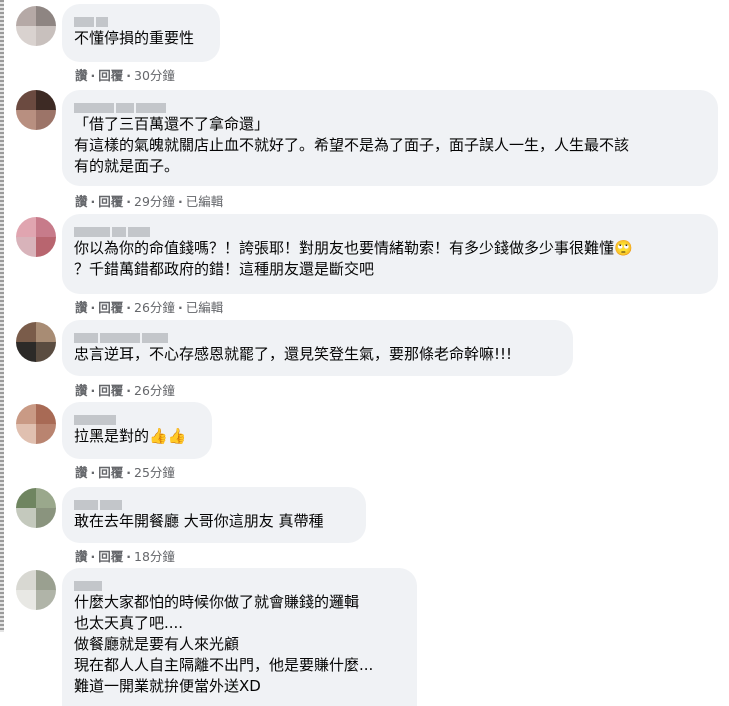  I want to click on eye-roll-emoji: 🙄, so click(623, 248).